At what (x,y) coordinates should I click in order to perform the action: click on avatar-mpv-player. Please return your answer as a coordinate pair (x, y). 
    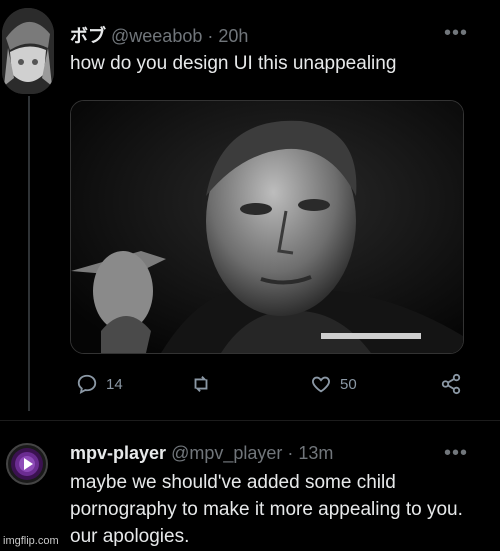
    Looking at the image, I should click on (27, 464).